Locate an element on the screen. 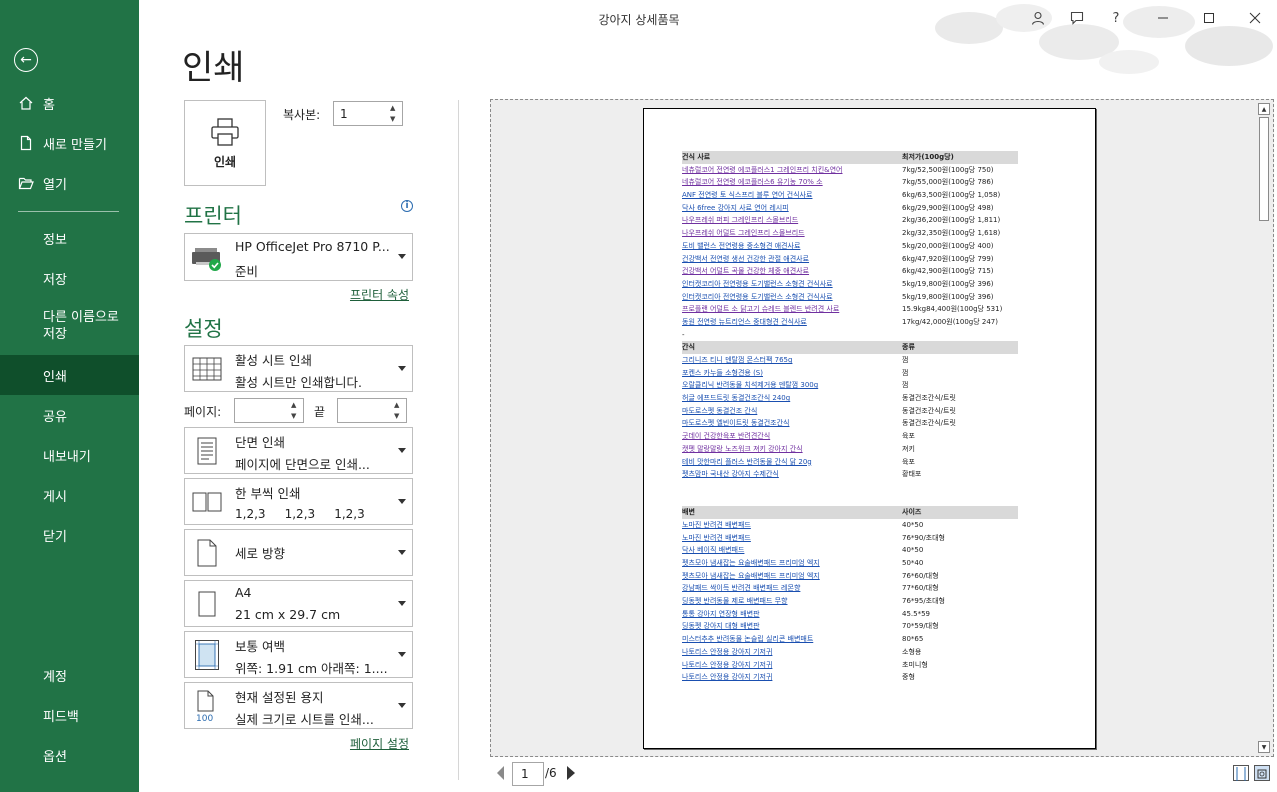  orientation-dropdown: 세로 방향 is located at coordinates (298, 552).